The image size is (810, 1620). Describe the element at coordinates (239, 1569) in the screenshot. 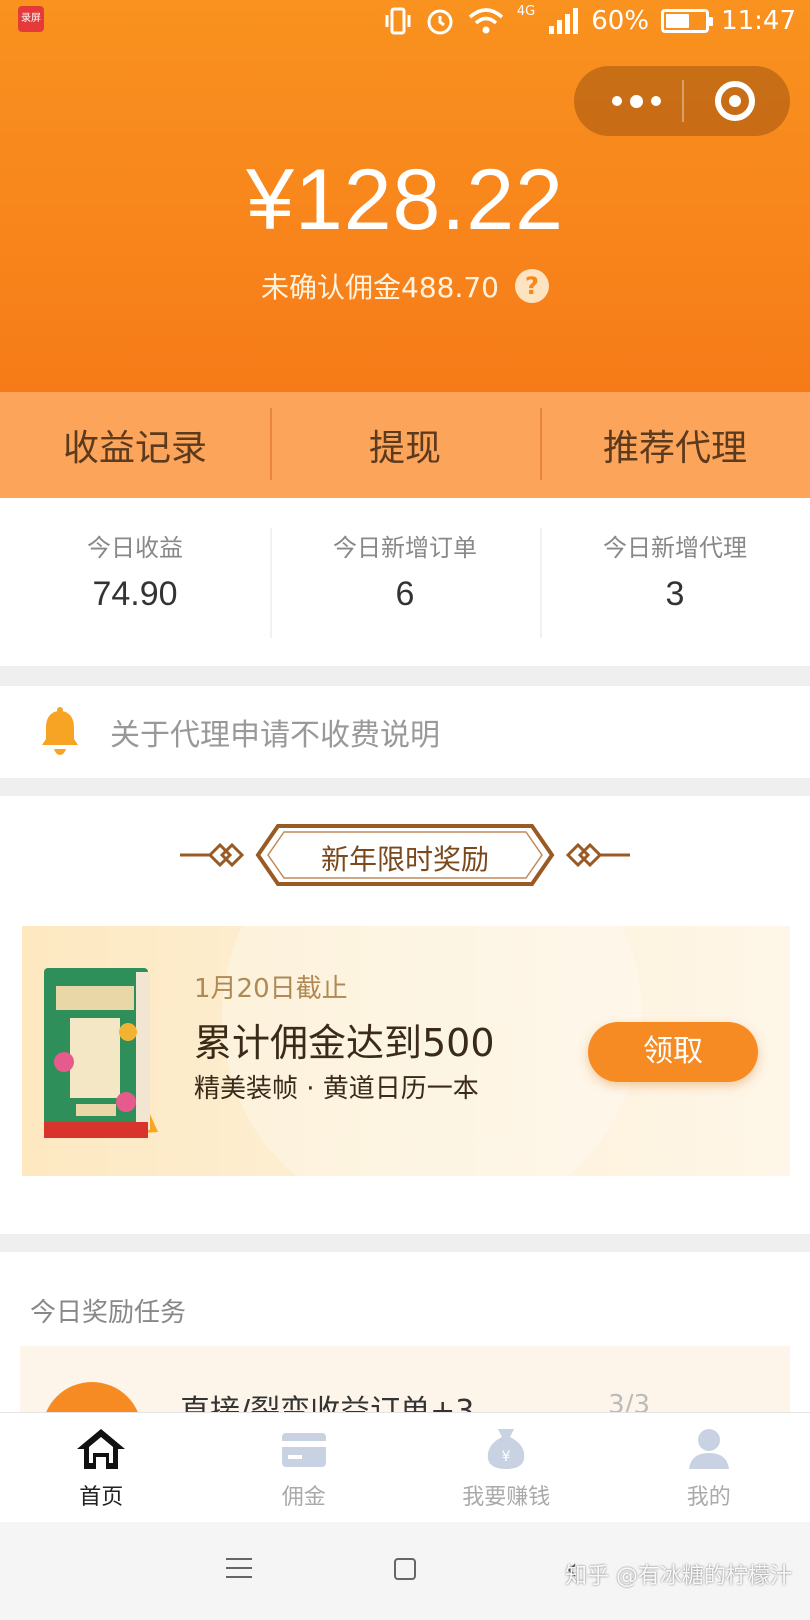

I see `recent-apps-icon` at that location.